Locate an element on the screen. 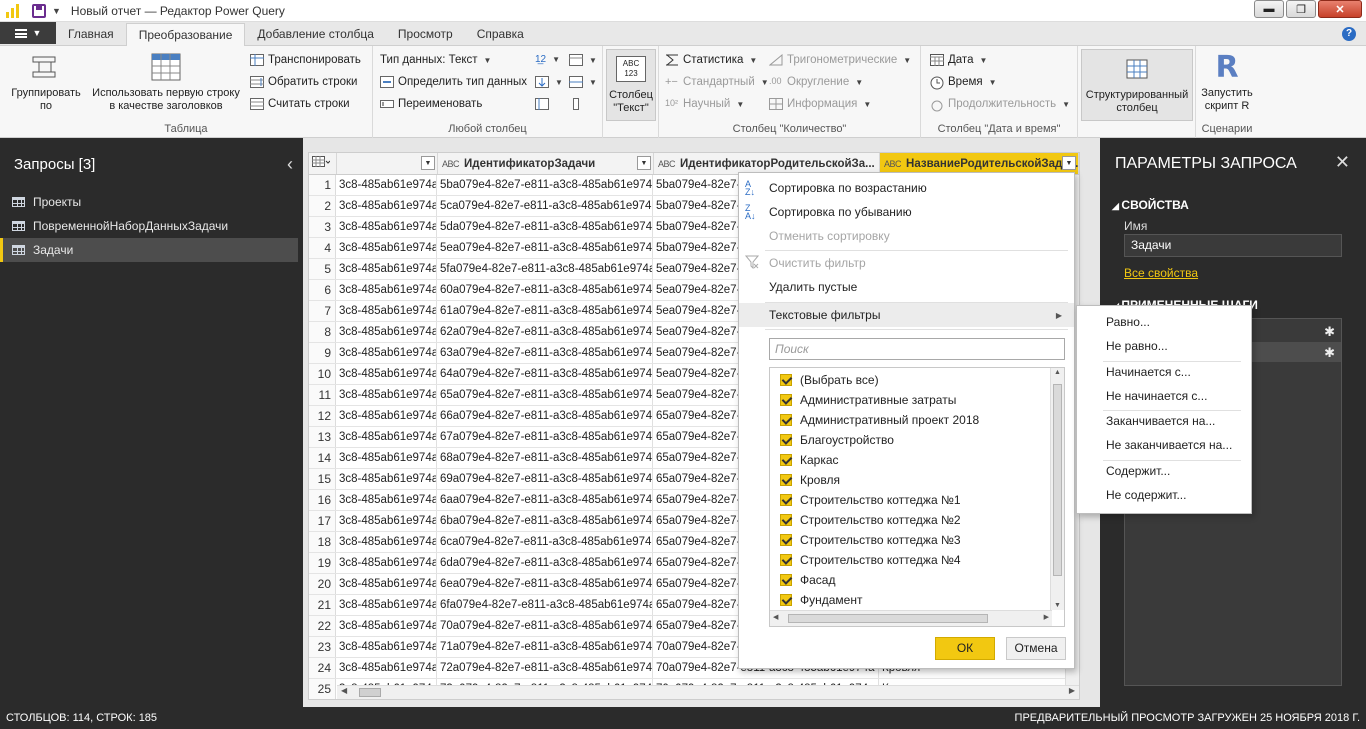 The image size is (1366, 729). row-number: 11 is located at coordinates (322, 395).